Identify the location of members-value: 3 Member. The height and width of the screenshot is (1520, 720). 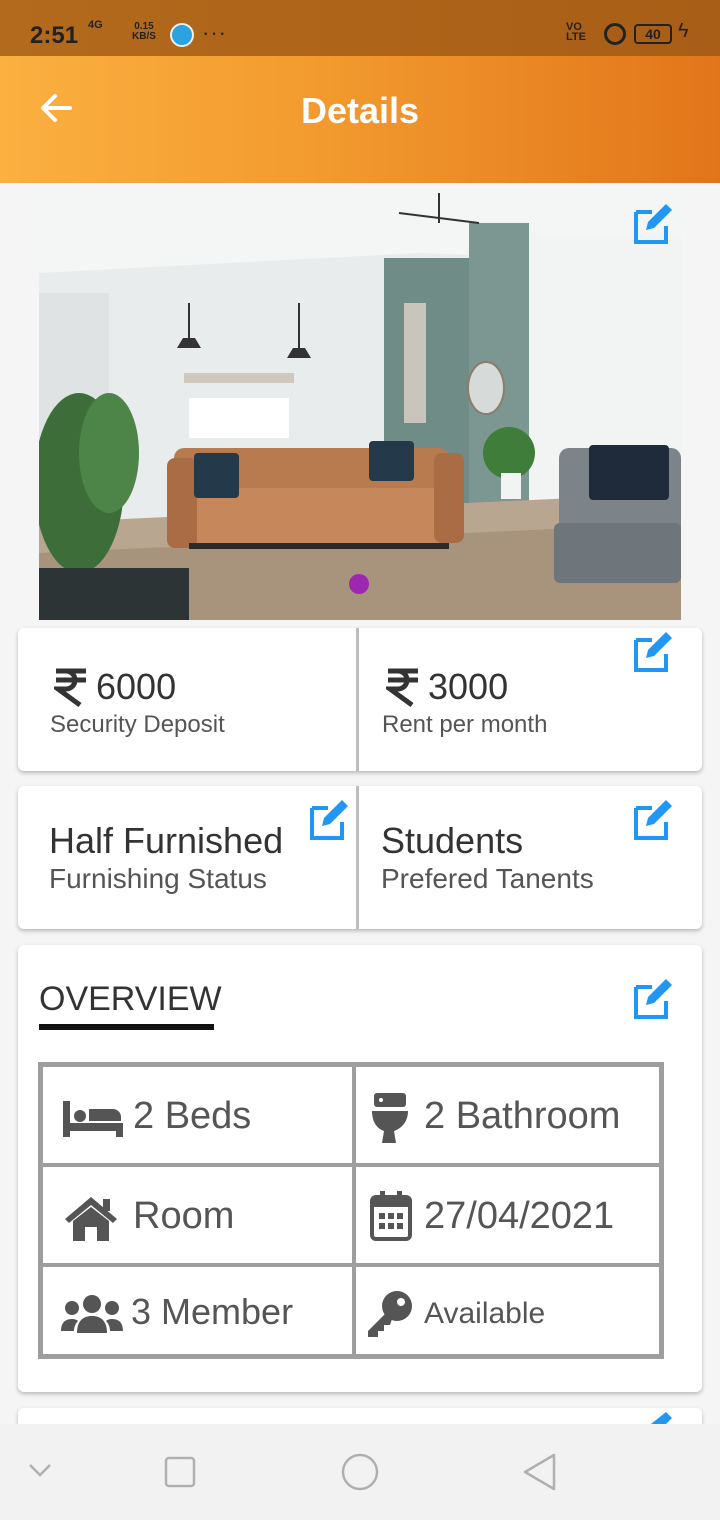
(212, 1311).